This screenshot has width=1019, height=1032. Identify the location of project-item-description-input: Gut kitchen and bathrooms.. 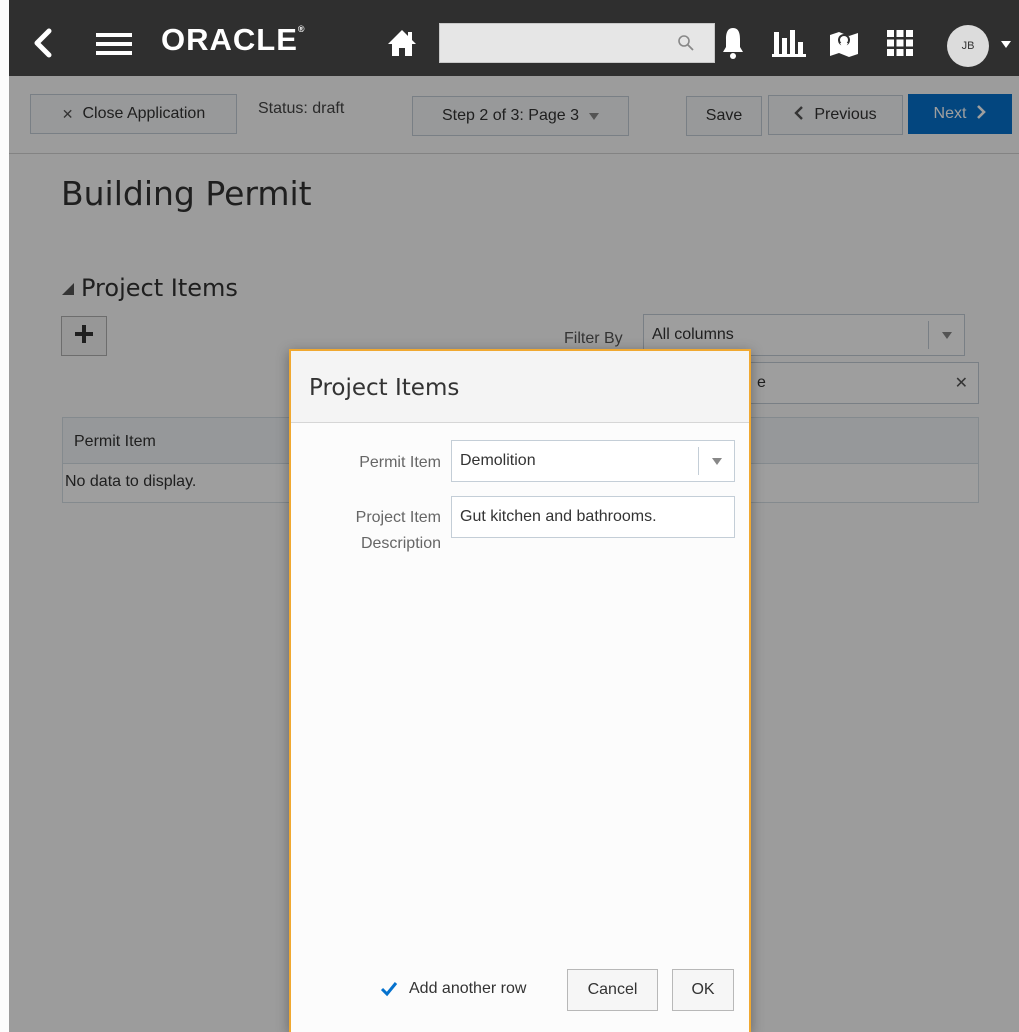
(593, 517).